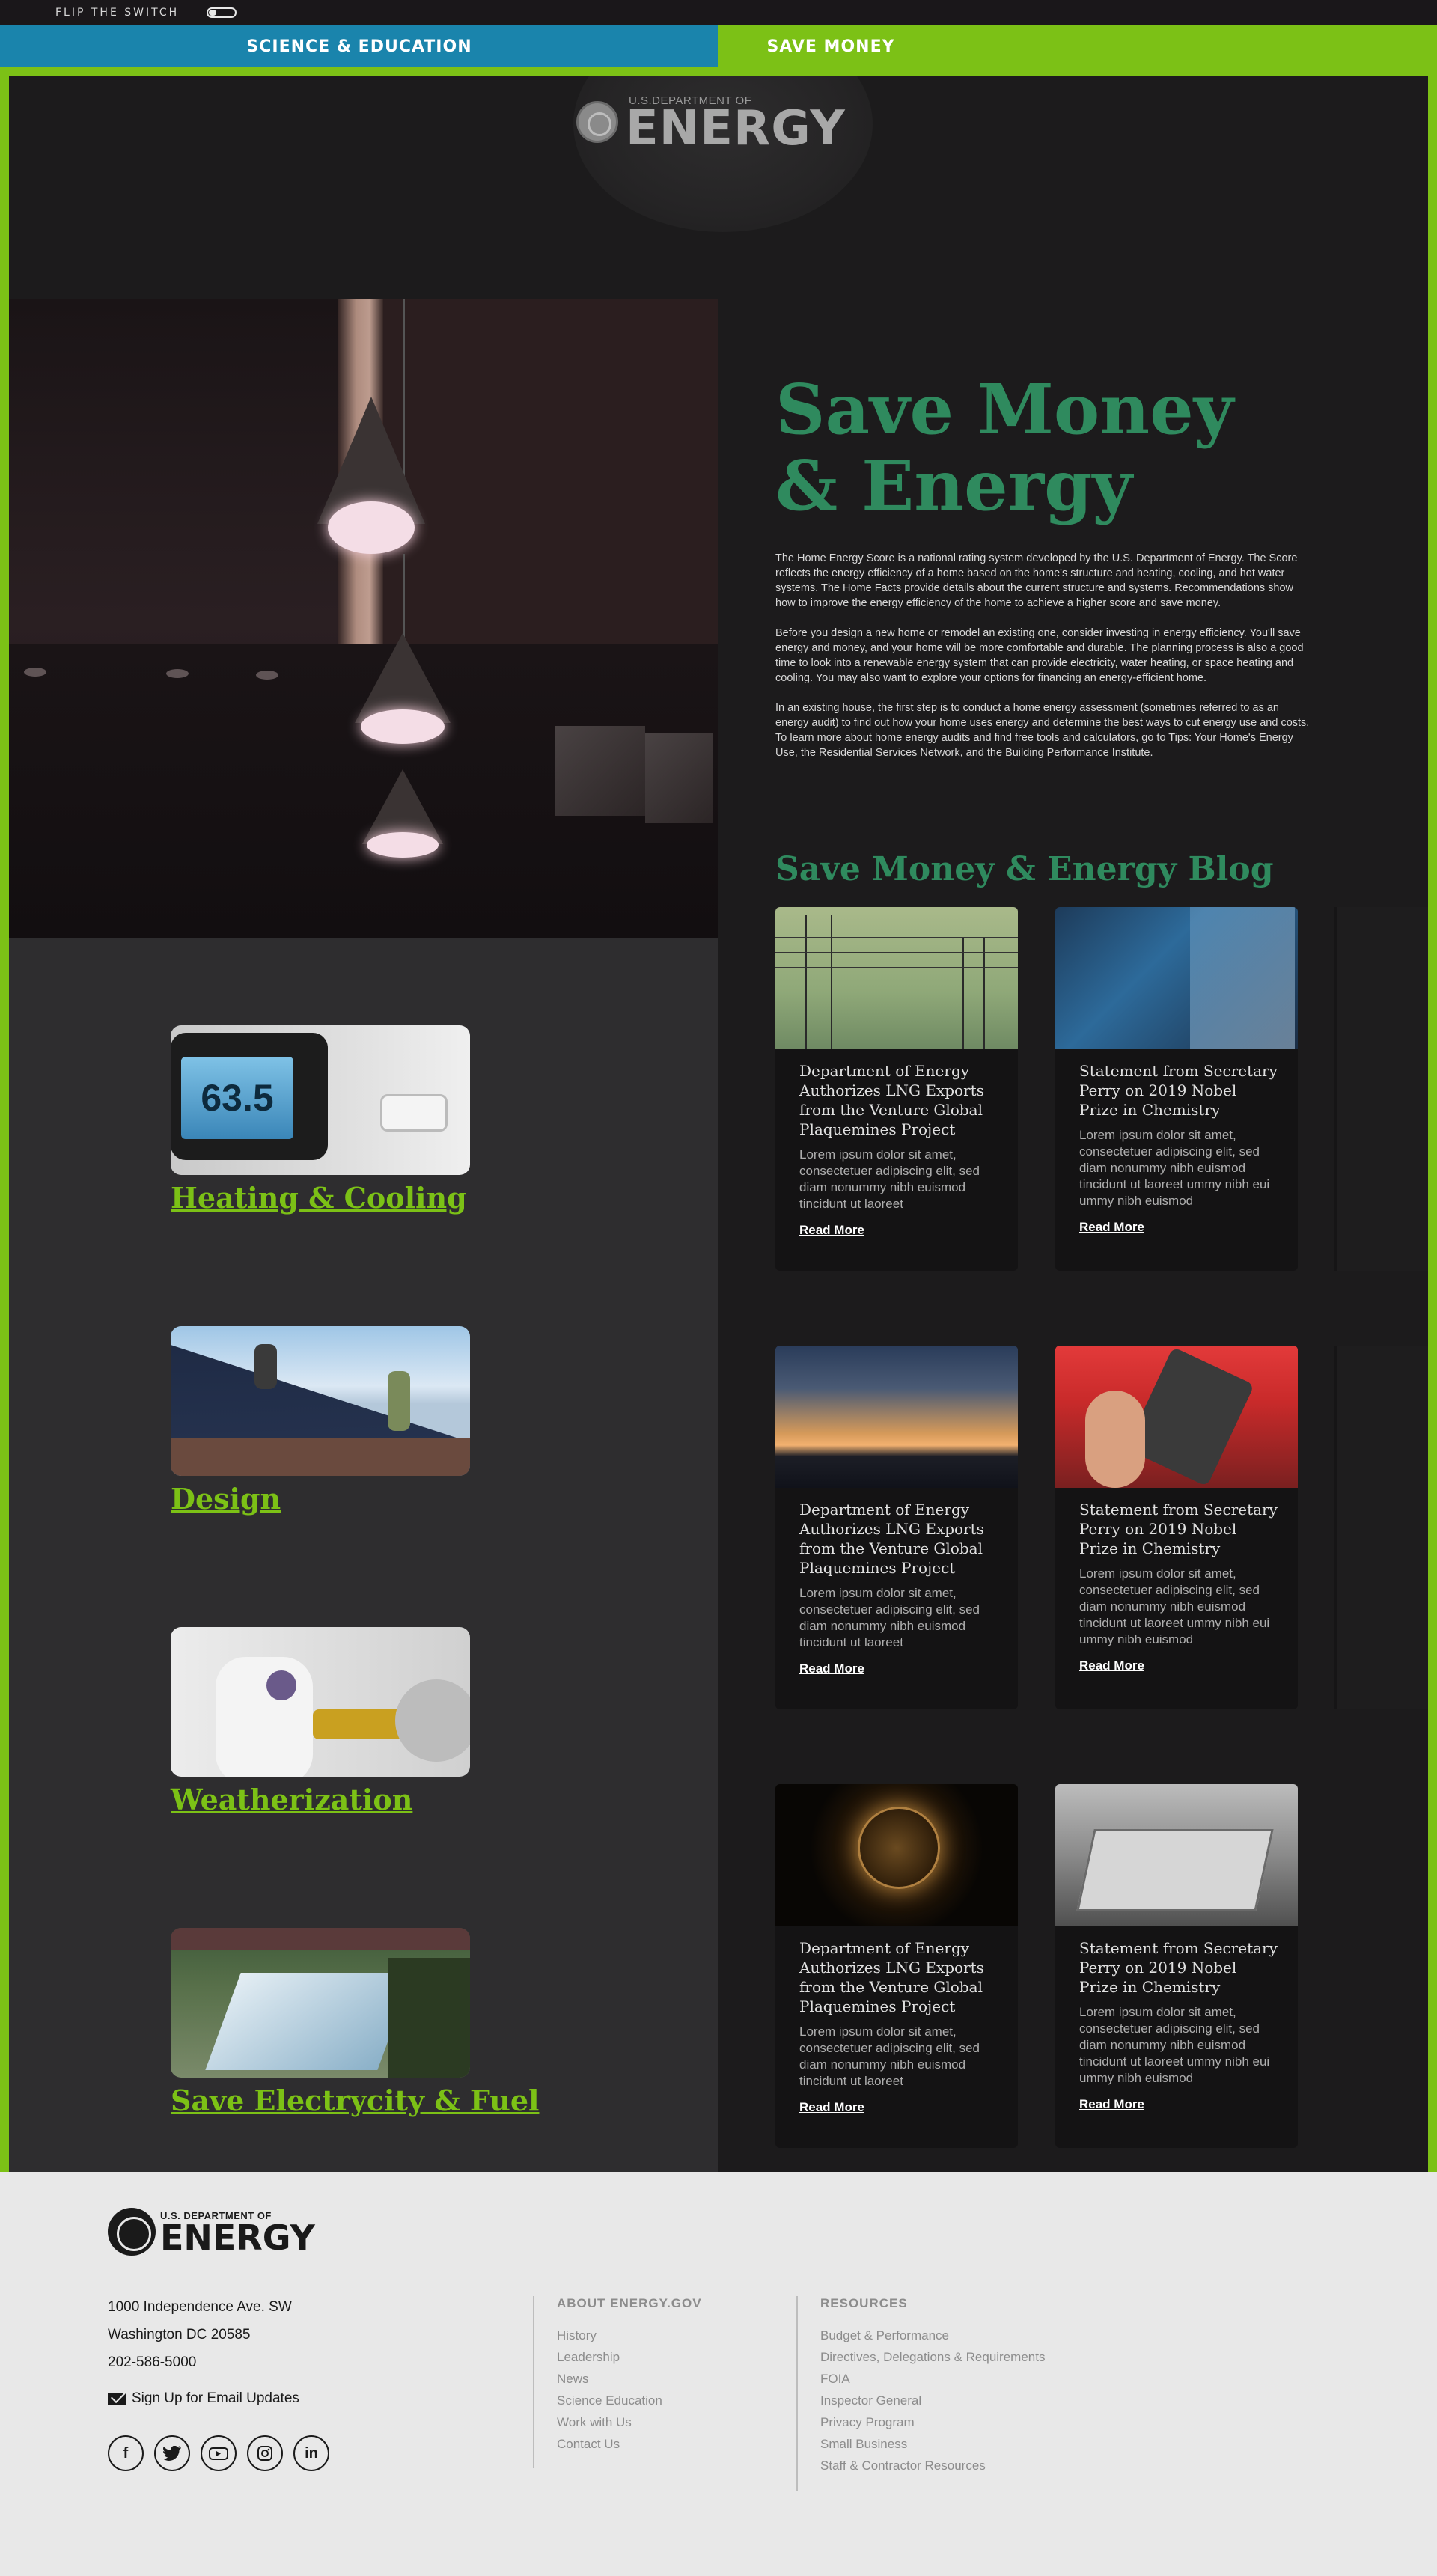 The height and width of the screenshot is (2576, 1437). Describe the element at coordinates (179, 2334) in the screenshot. I see `address-line: Washington DC 20585` at that location.